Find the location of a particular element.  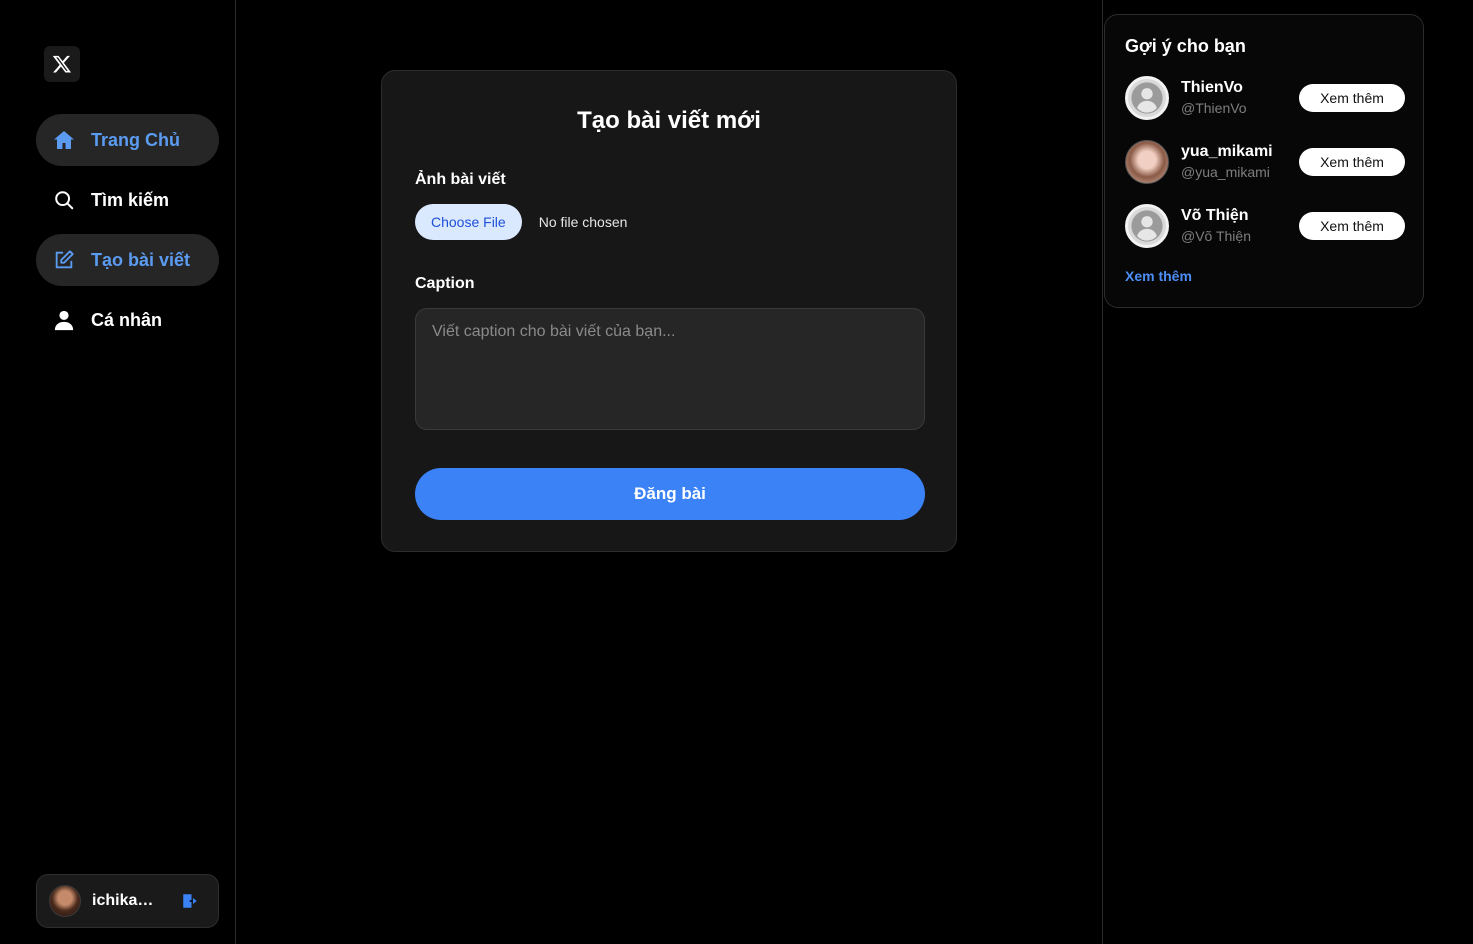

suggestion-item: ThienVo @ThienVo Xem thêm is located at coordinates (1265, 98).